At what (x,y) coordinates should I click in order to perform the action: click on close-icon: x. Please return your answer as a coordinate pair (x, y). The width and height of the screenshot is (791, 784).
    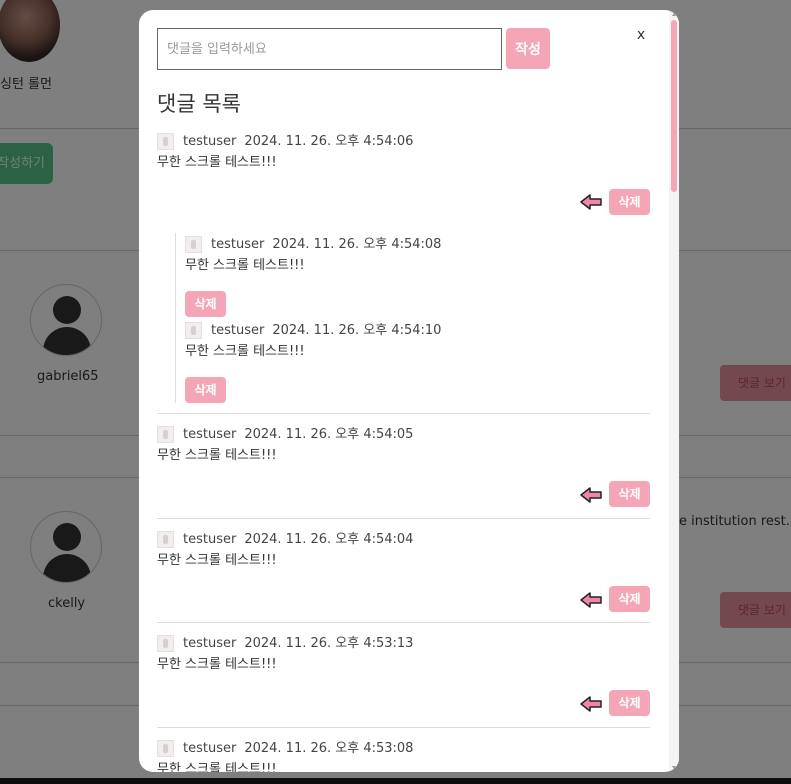
    Looking at the image, I should click on (641, 35).